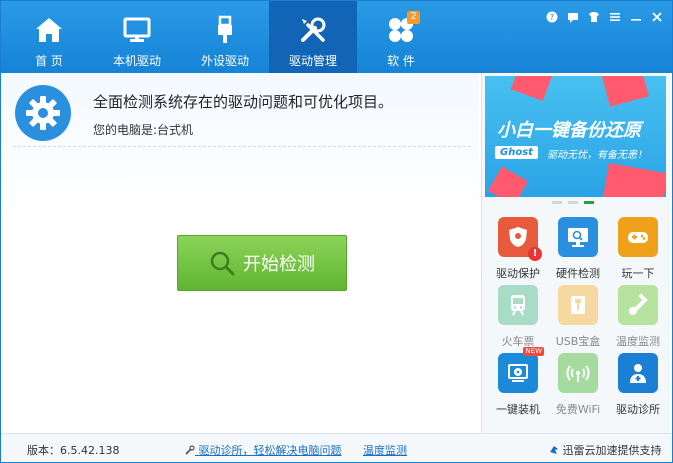 This screenshot has height=463, width=673. I want to click on thermometer-icon, so click(638, 304).